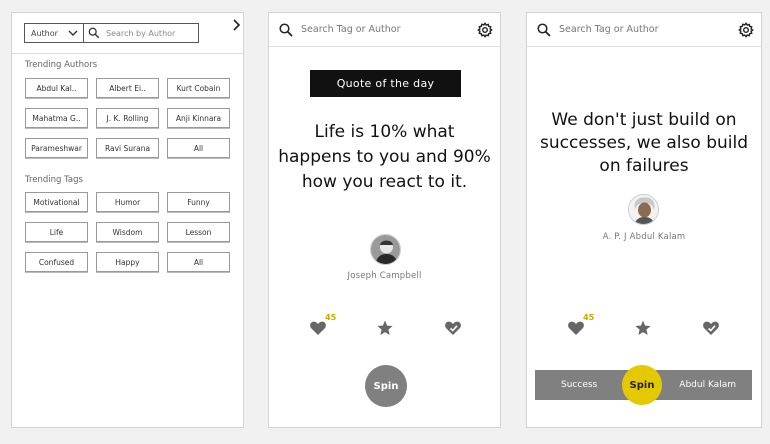 This screenshot has height=444, width=770. Describe the element at coordinates (61, 65) in the screenshot. I see `trending-authors-title: Trending Authors` at that location.